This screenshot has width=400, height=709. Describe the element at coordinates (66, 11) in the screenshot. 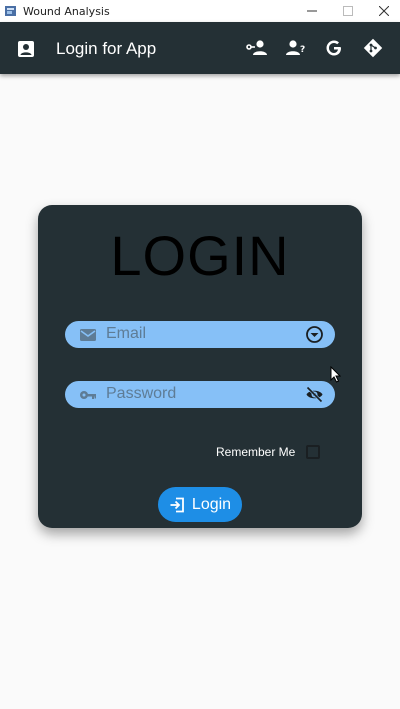

I see `window-title: Wound Analysis` at that location.